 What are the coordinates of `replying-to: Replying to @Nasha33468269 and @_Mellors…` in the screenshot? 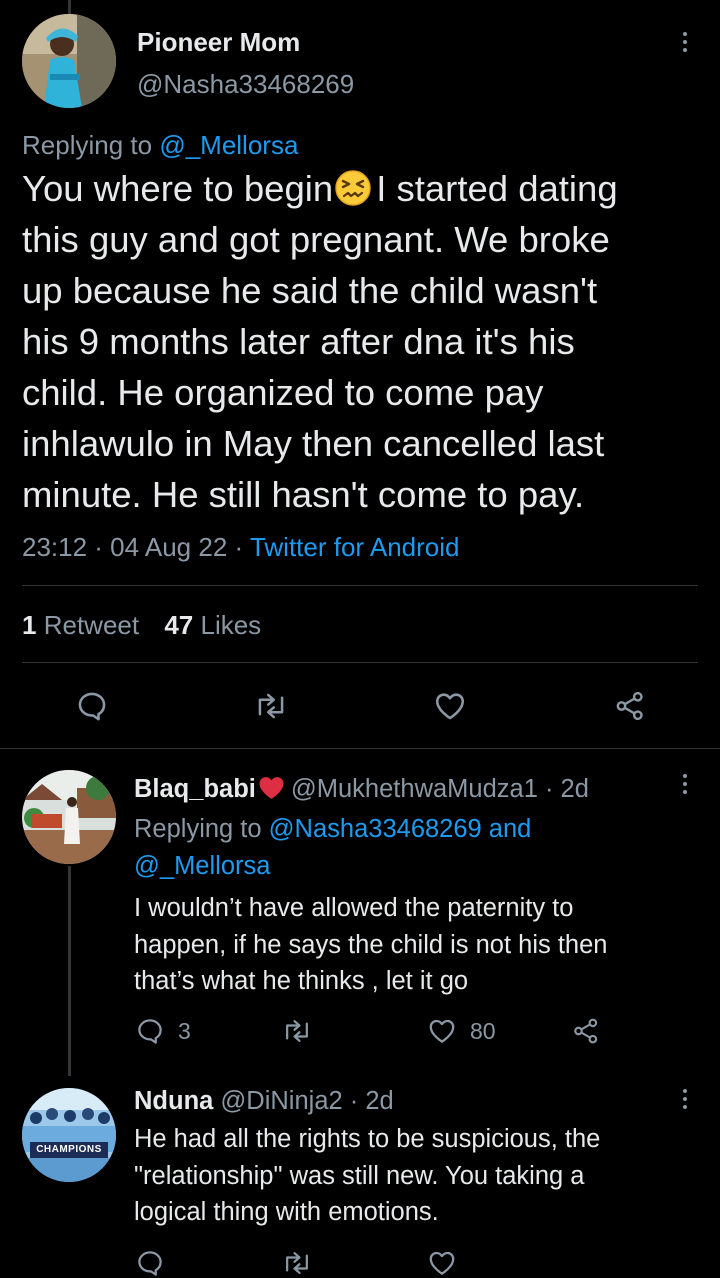 It's located at (332, 847).